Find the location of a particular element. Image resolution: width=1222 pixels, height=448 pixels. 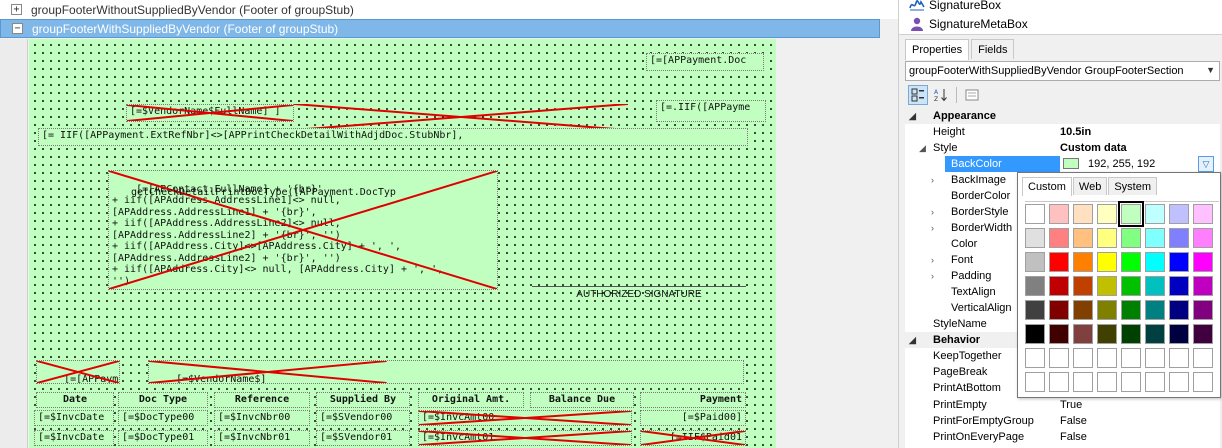

column-header-original-amt: Original Amt. is located at coordinates (471, 400).